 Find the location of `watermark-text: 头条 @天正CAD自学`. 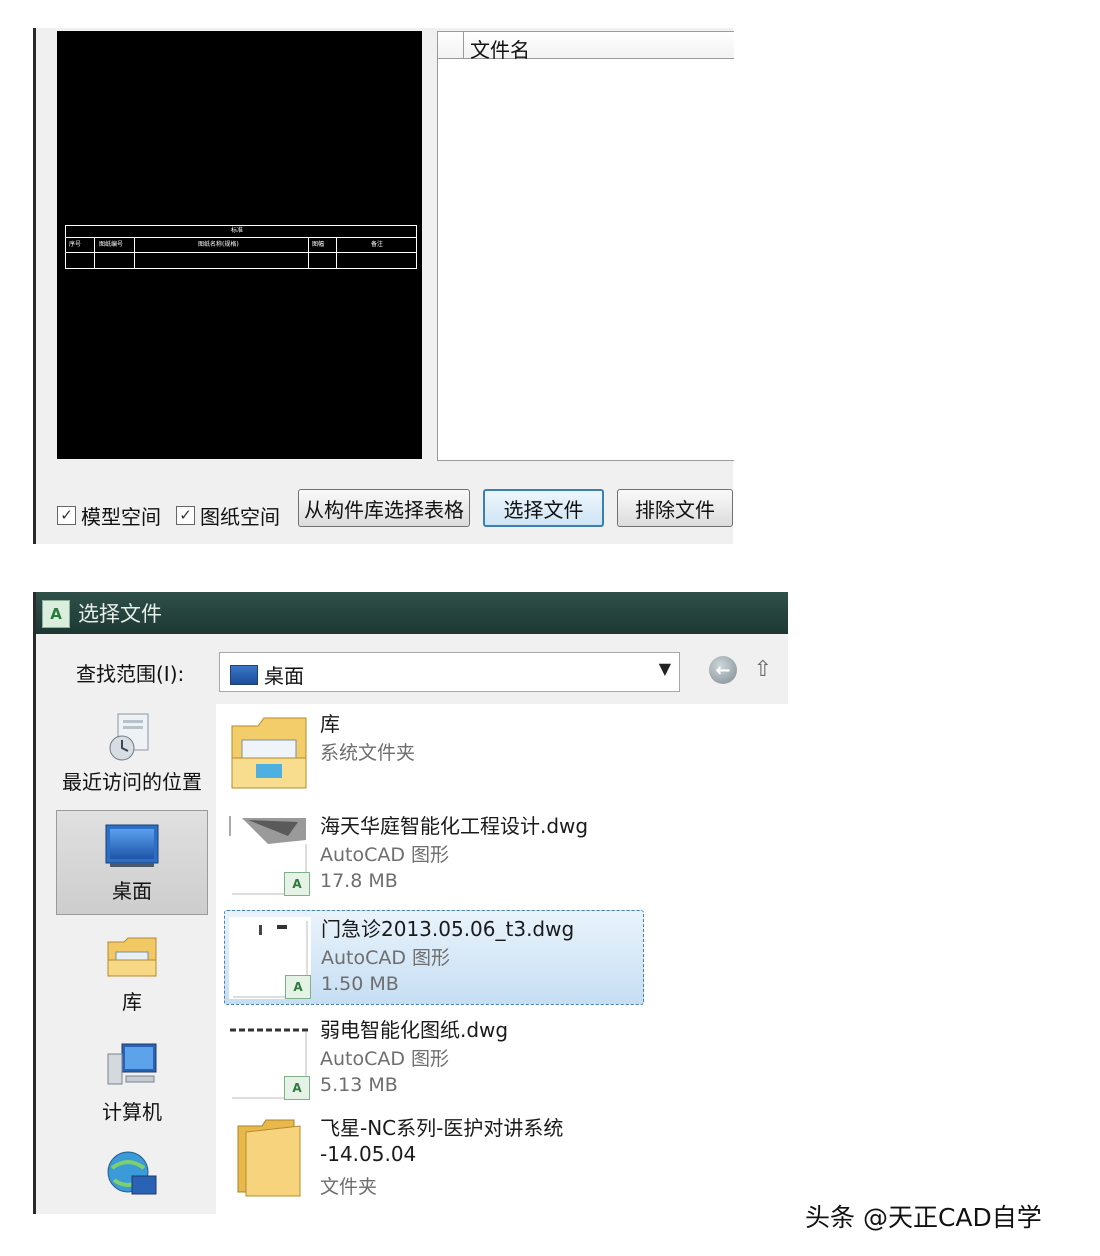

watermark-text: 头条 @天正CAD自学 is located at coordinates (923, 1217).